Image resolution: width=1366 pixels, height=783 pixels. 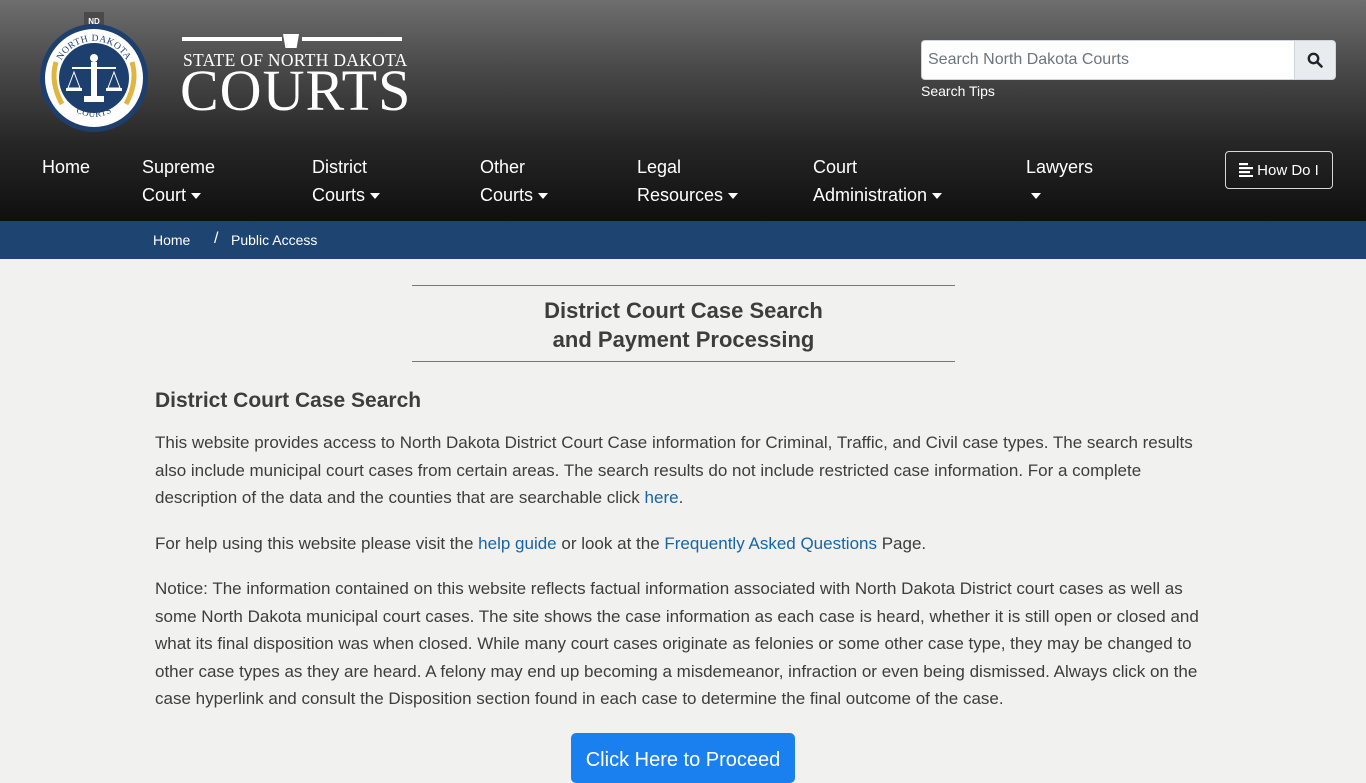 What do you see at coordinates (870, 195) in the screenshot?
I see `nav-label-line2: Administration` at bounding box center [870, 195].